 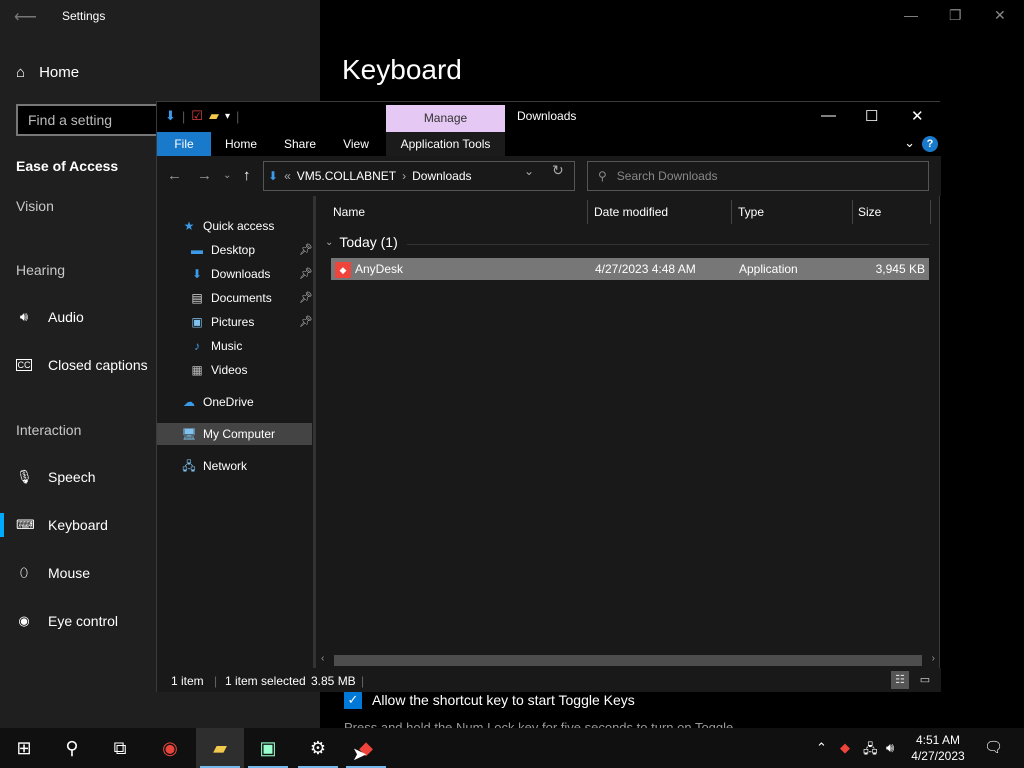 I want to click on notification-icon: 🗨︎, so click(x=993, y=747).